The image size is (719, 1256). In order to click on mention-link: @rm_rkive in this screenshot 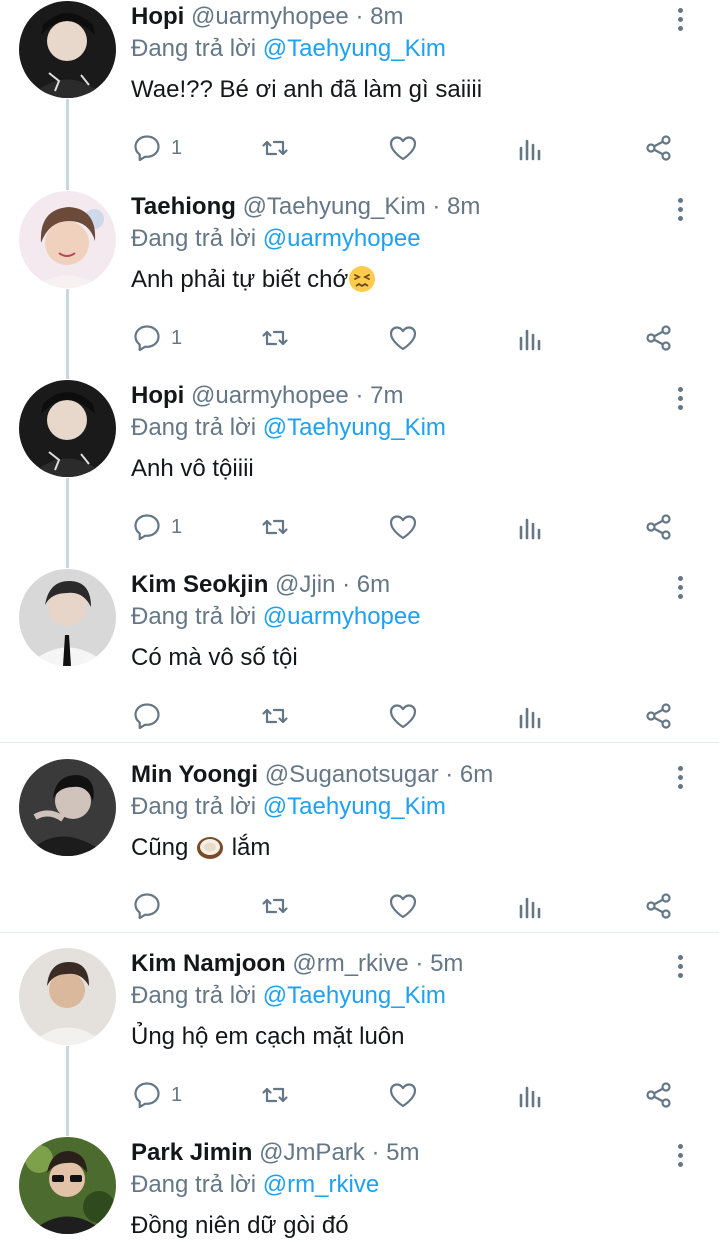, I will do `click(321, 1184)`.